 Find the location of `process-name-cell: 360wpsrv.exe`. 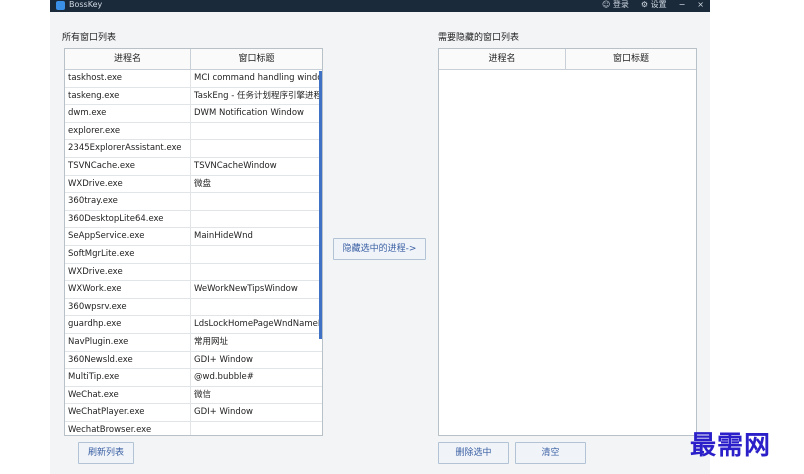

process-name-cell: 360wpsrv.exe is located at coordinates (128, 307).